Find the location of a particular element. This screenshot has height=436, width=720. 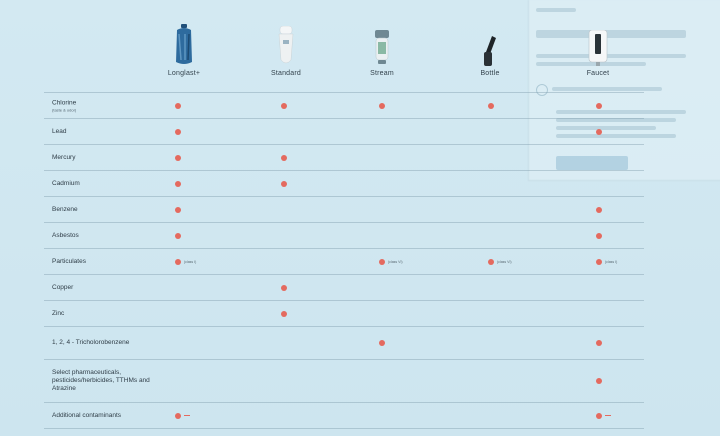

overlay-text-line is located at coordinates (607, 89).